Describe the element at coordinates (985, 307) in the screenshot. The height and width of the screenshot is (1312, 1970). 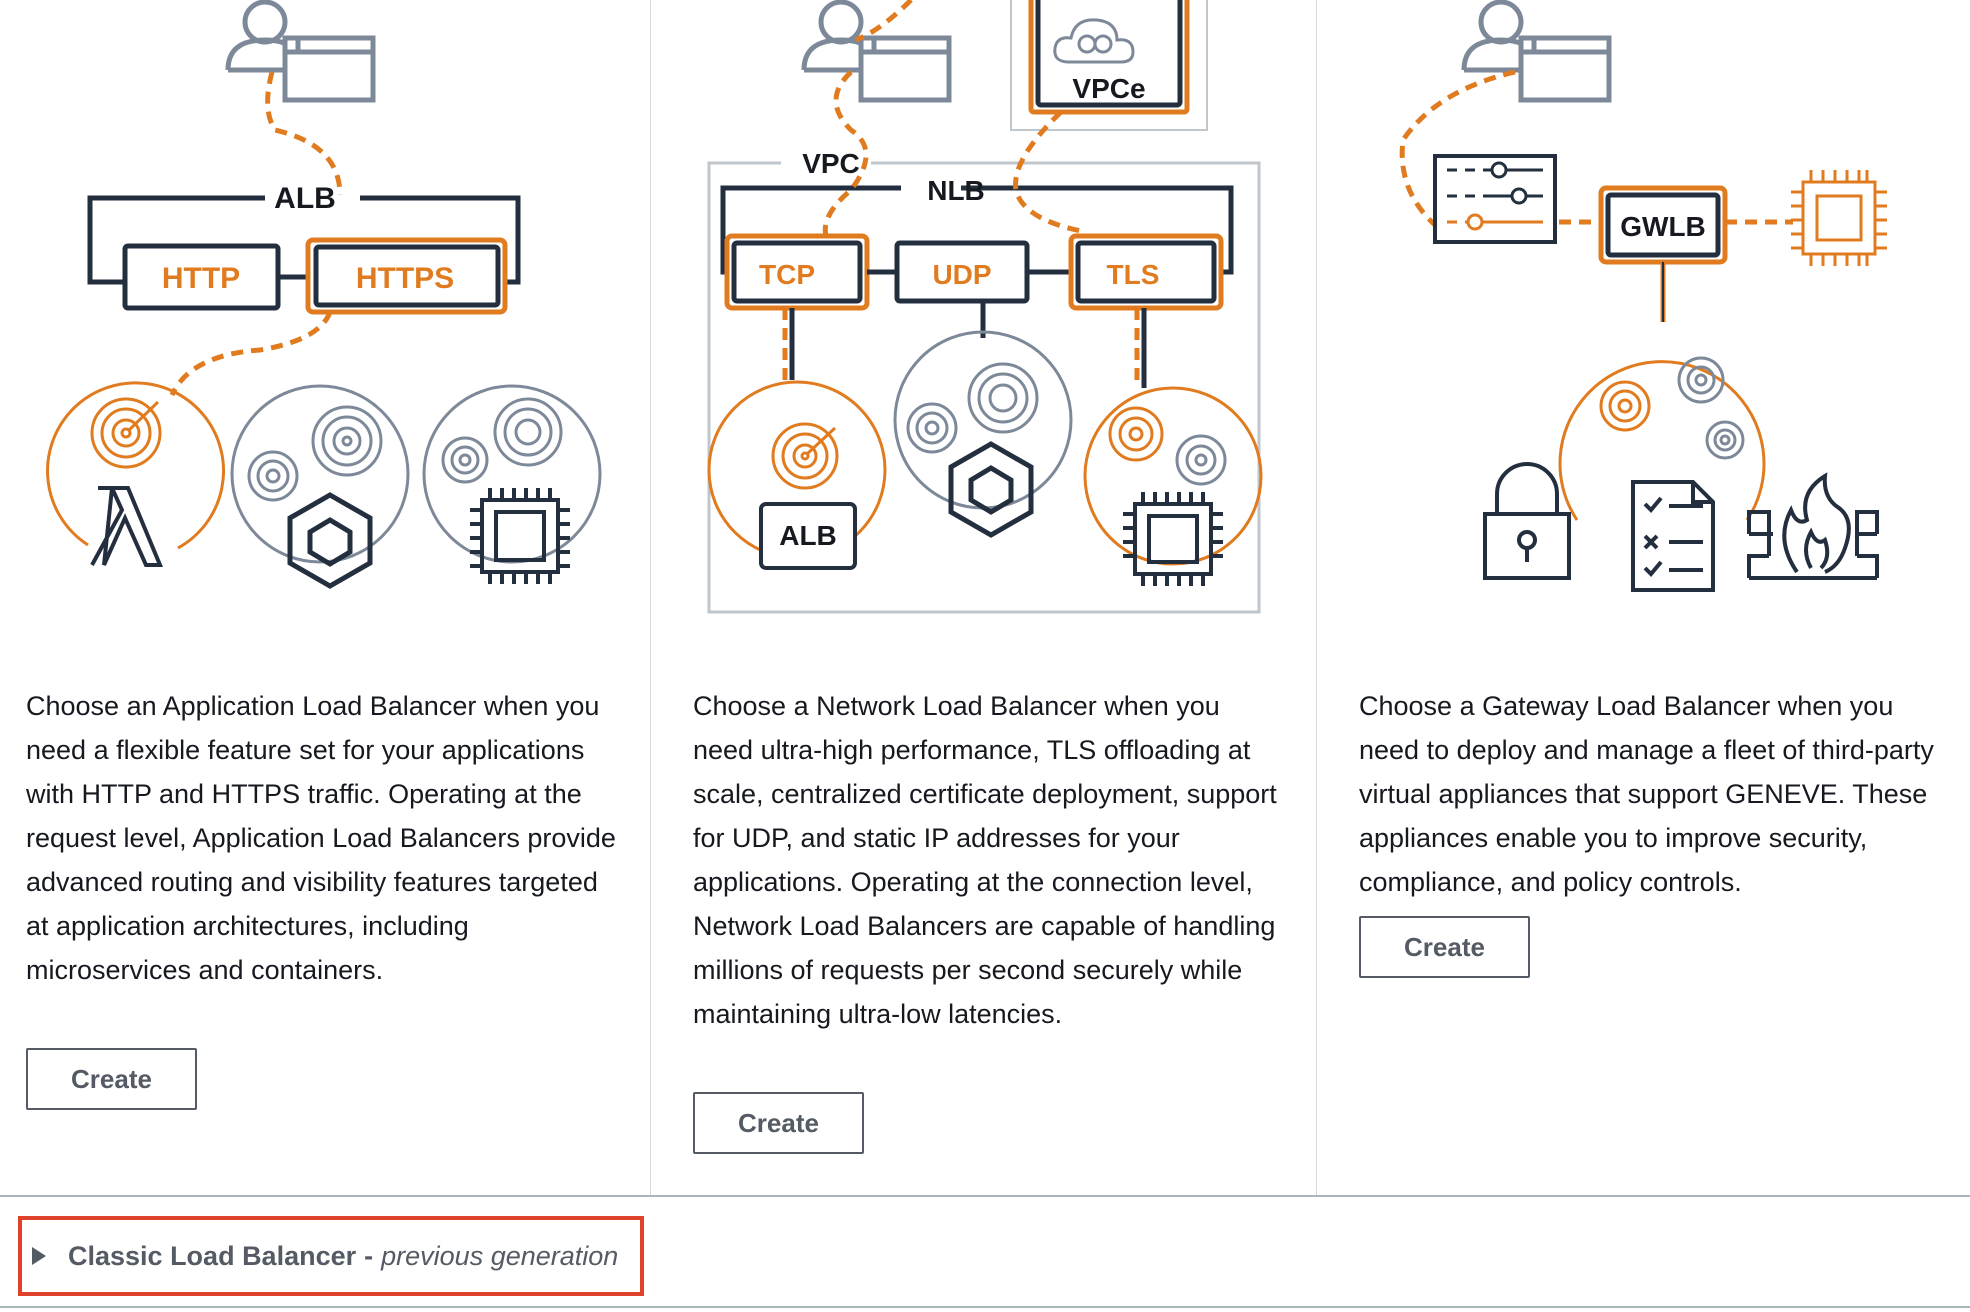
I see `nlb-diagram: VPCe VPC NLB TCP UDP TLS ALB` at that location.